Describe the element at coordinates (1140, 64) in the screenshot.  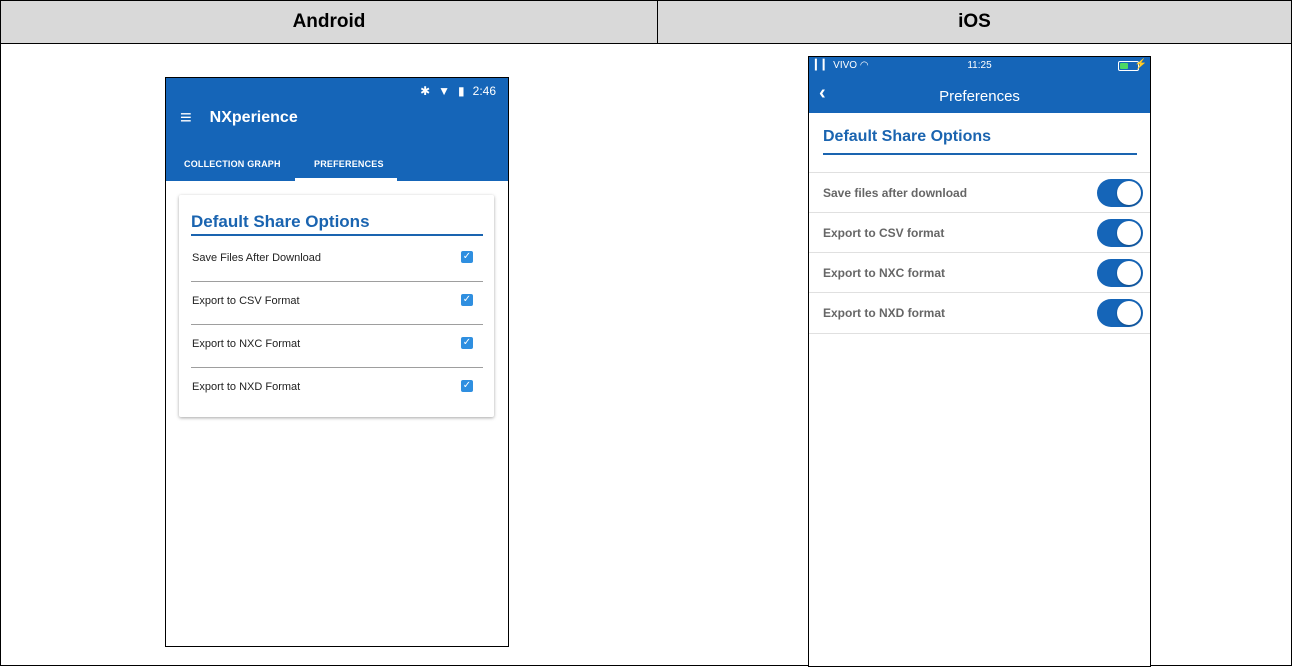
I see `charging-bolt-icon: ⚡` at that location.